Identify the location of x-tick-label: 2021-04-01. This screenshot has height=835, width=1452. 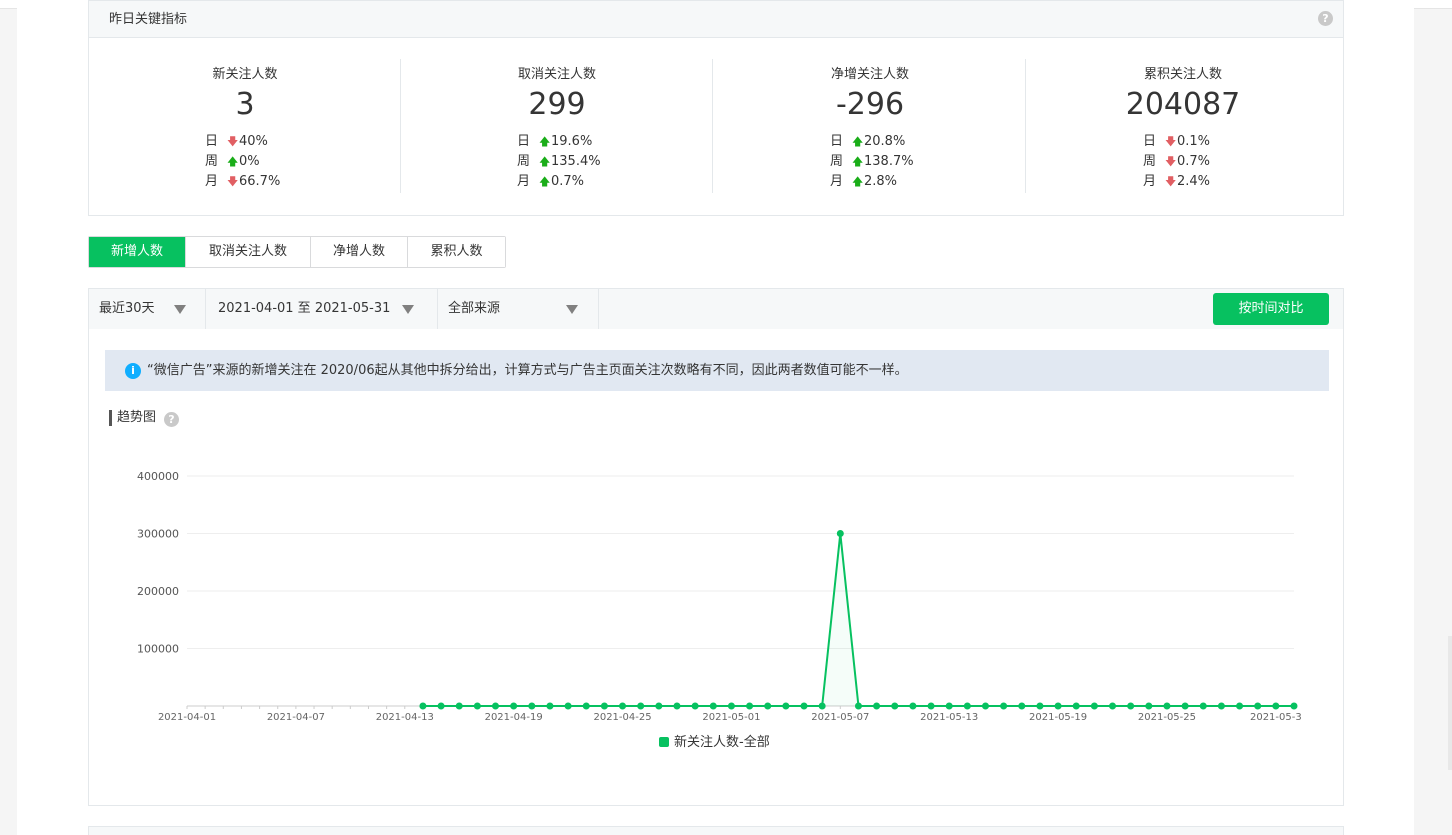
(187, 717).